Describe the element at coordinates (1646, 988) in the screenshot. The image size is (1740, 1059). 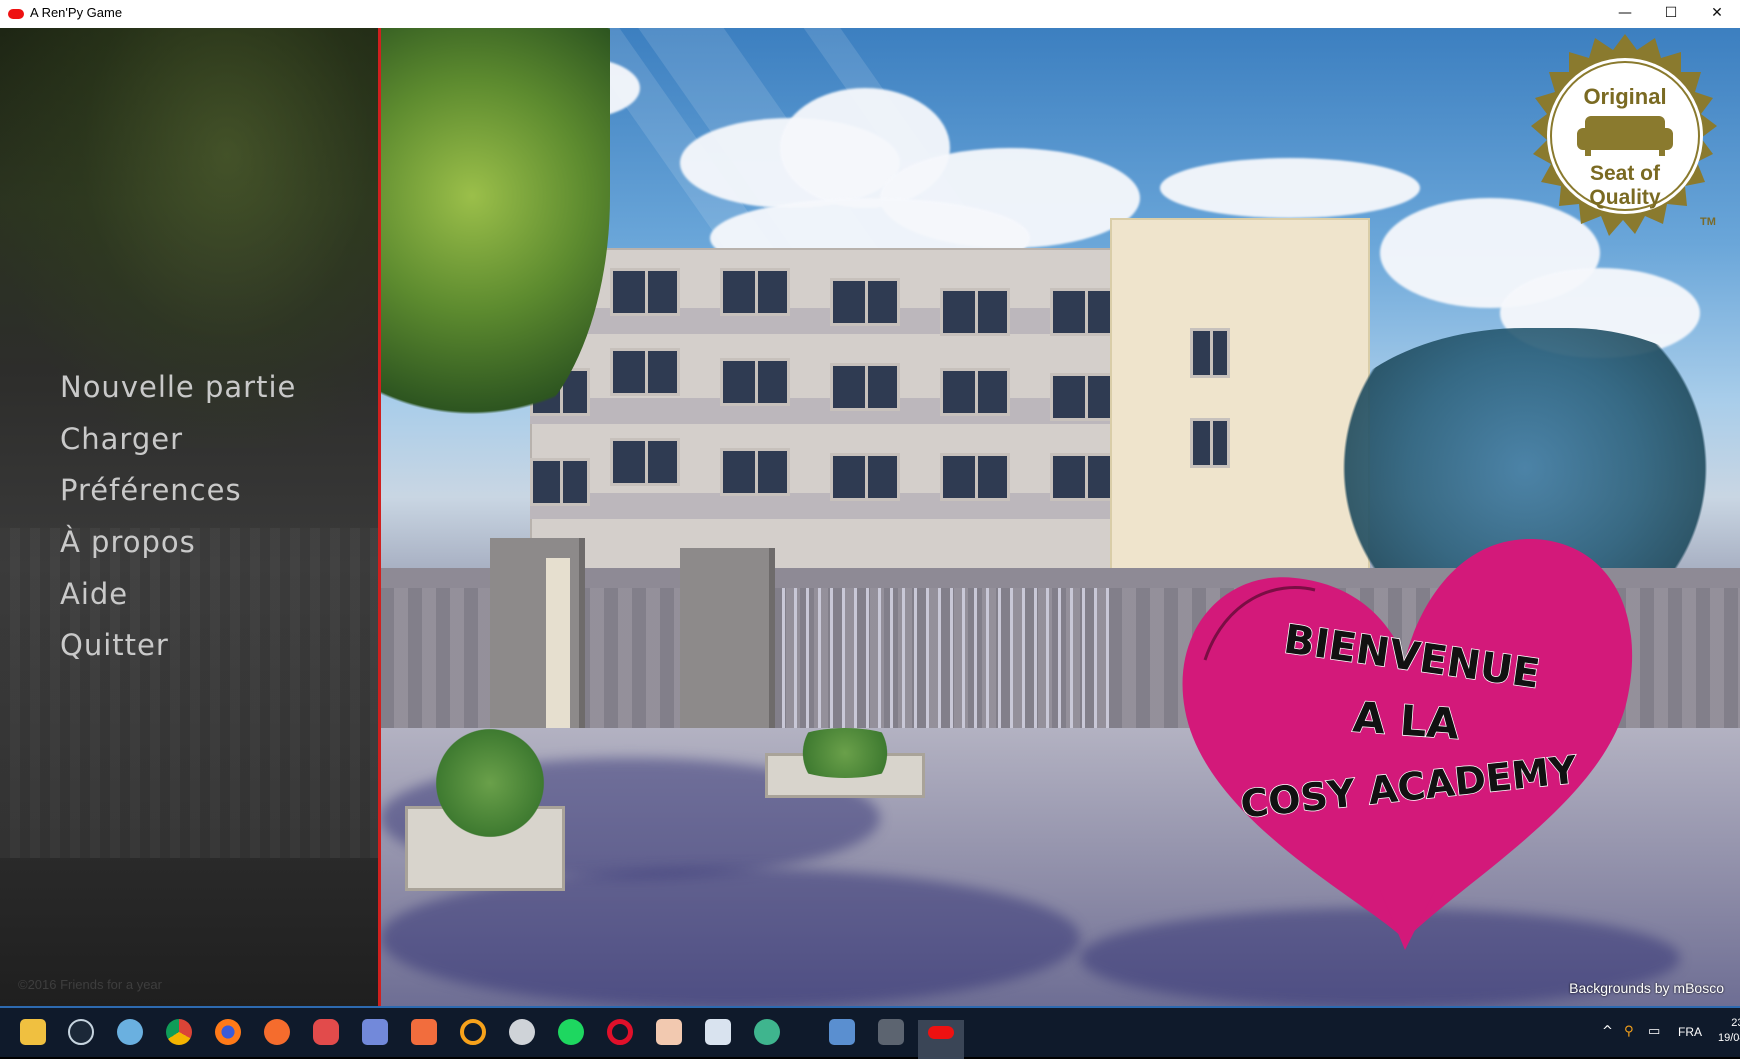
I see `background-credit: Backgrounds by mBosco` at that location.